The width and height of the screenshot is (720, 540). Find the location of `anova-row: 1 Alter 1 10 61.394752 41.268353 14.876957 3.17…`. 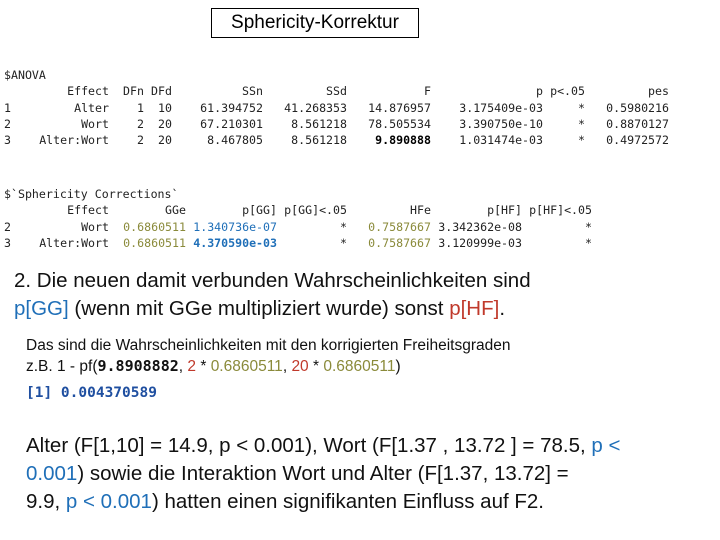

anova-row: 1 Alter 1 10 61.394752 41.268353 14.876957 3.17… is located at coordinates (336, 107).